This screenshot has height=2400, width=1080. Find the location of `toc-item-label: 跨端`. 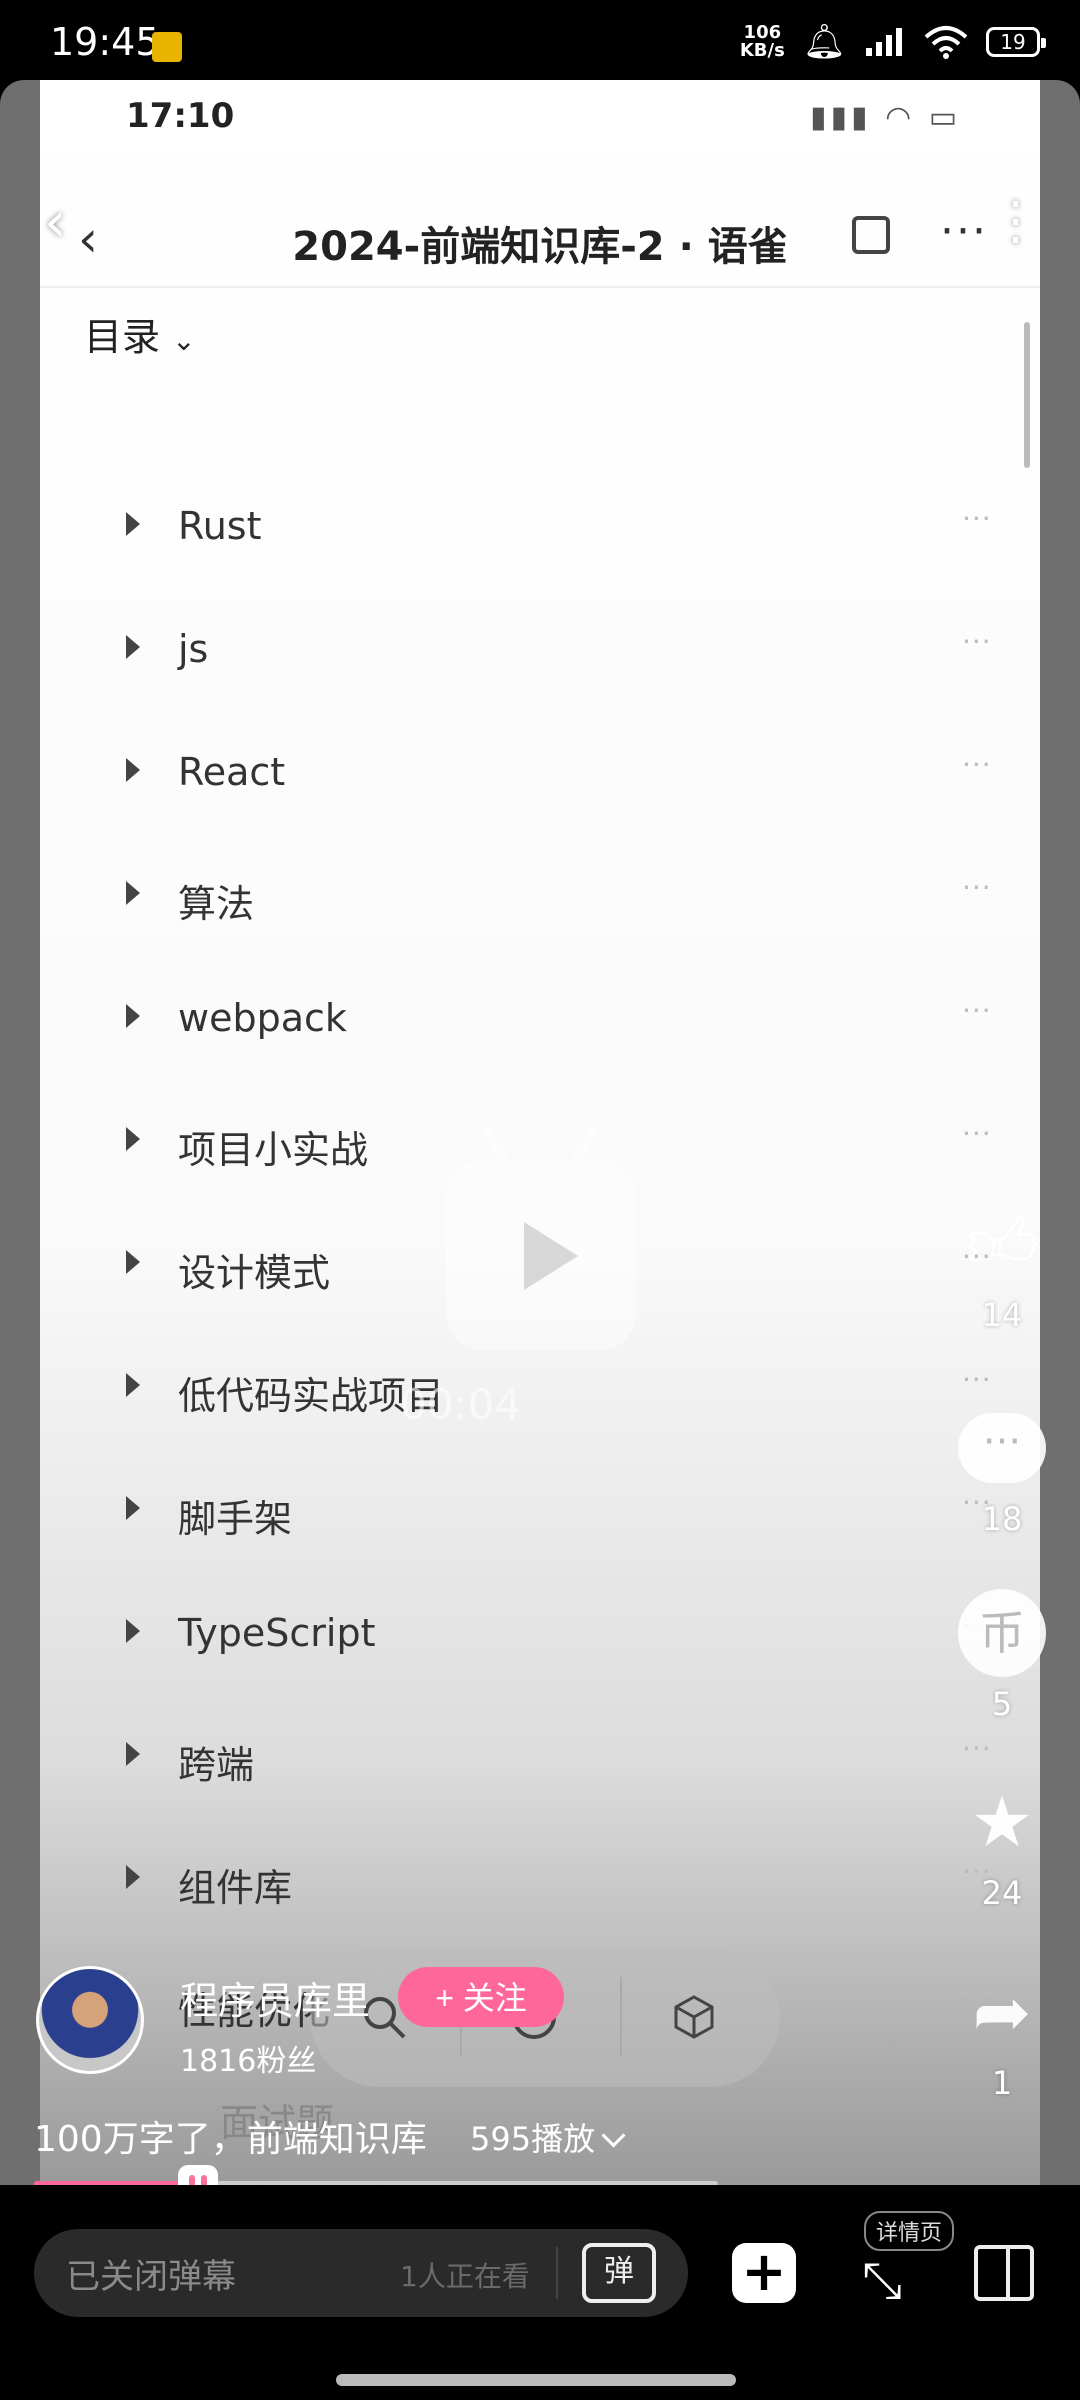

toc-item-label: 跨端 is located at coordinates (216, 1765).